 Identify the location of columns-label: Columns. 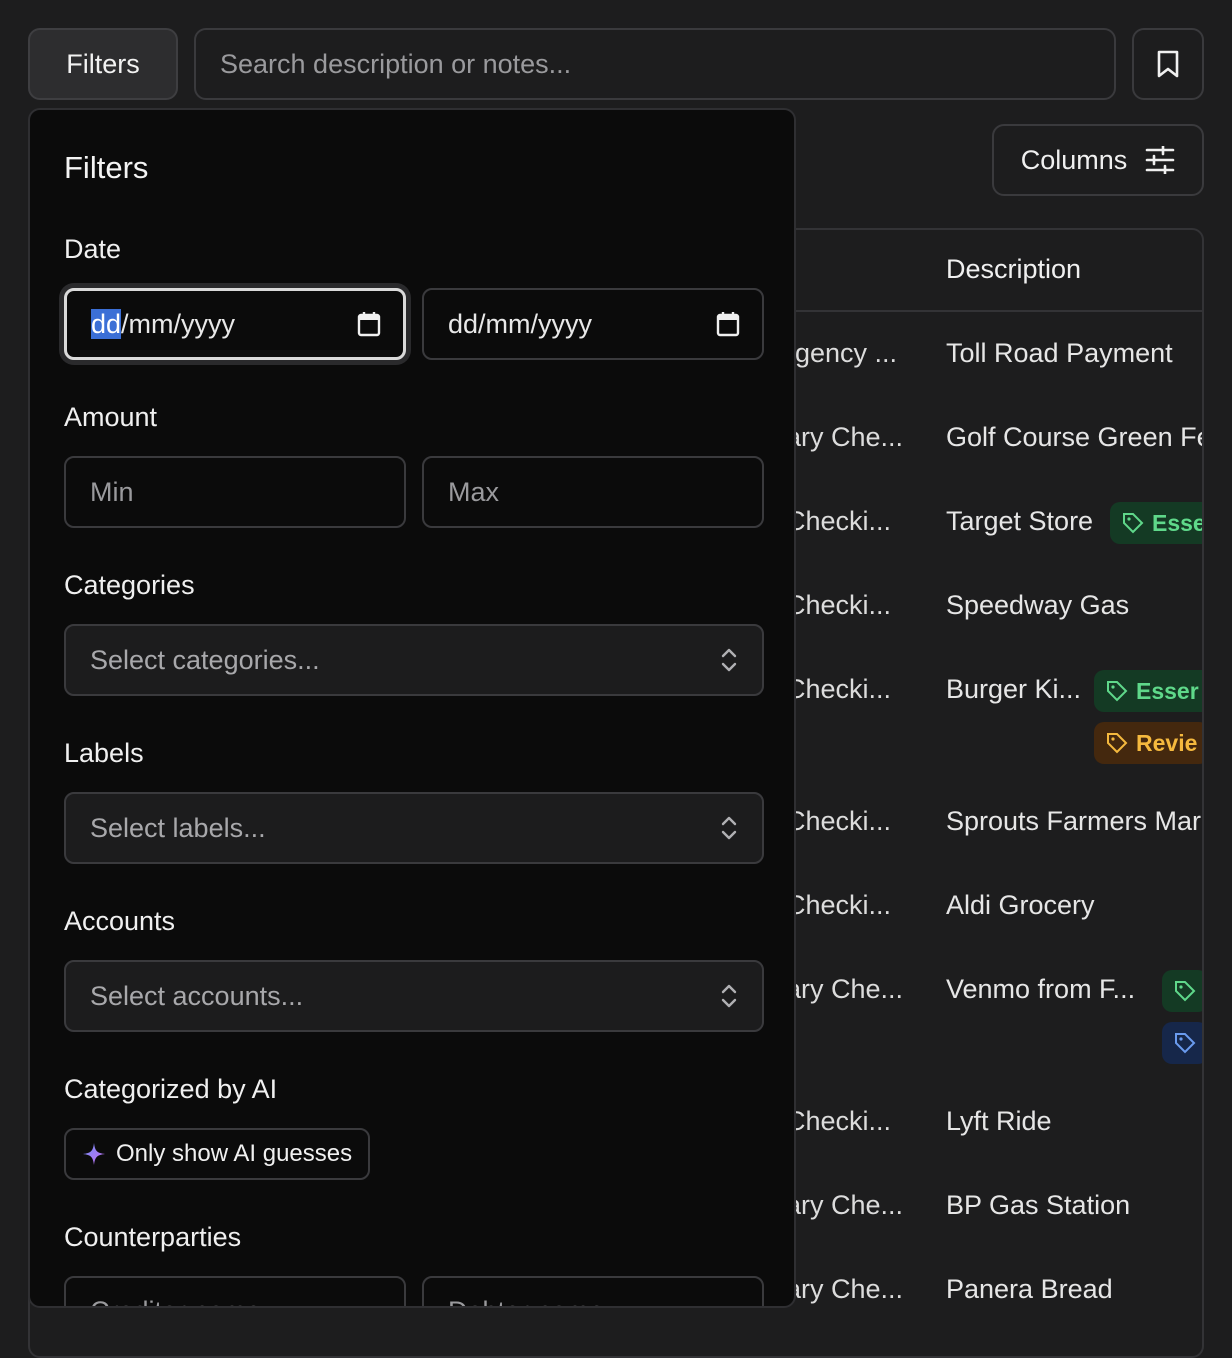
(1074, 159).